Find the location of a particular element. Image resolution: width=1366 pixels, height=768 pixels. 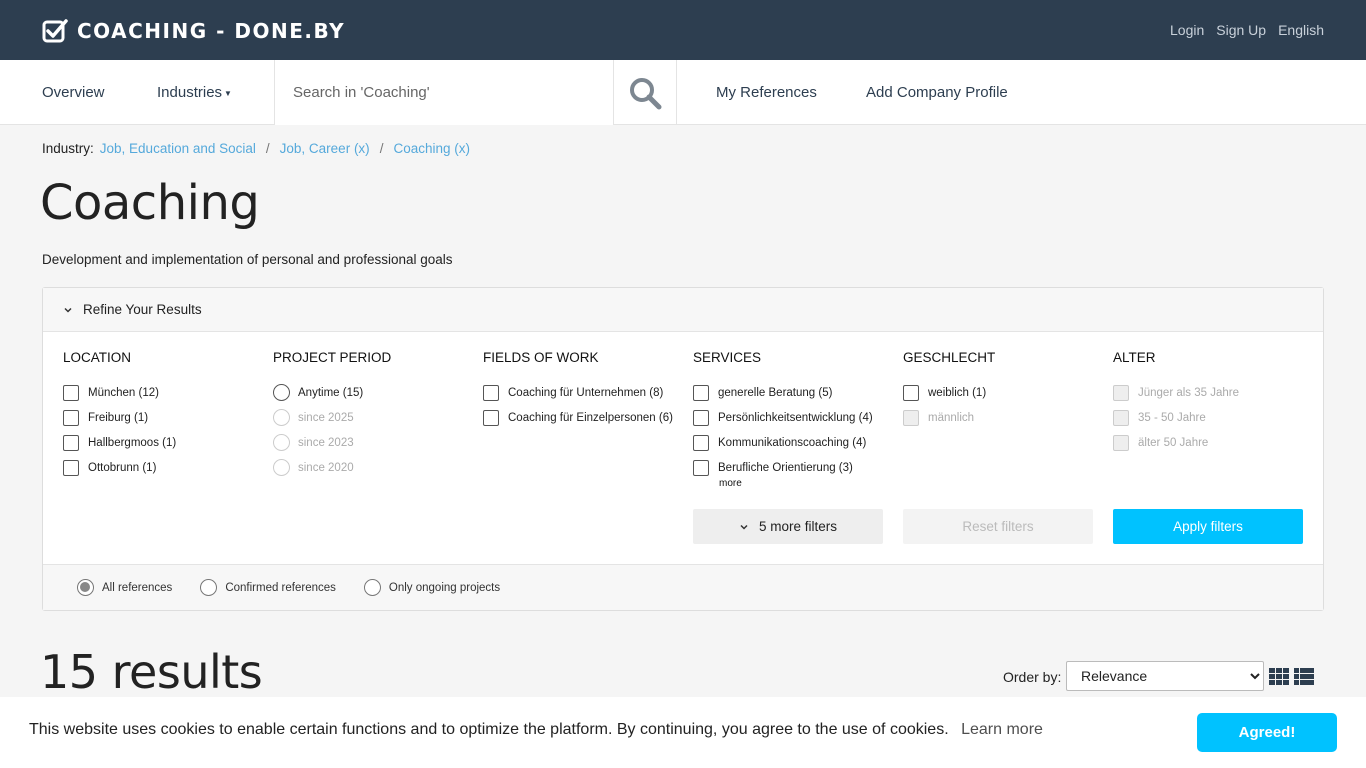

filter-option: Persönlichkeitsentwicklung (4) is located at coordinates (793, 417).